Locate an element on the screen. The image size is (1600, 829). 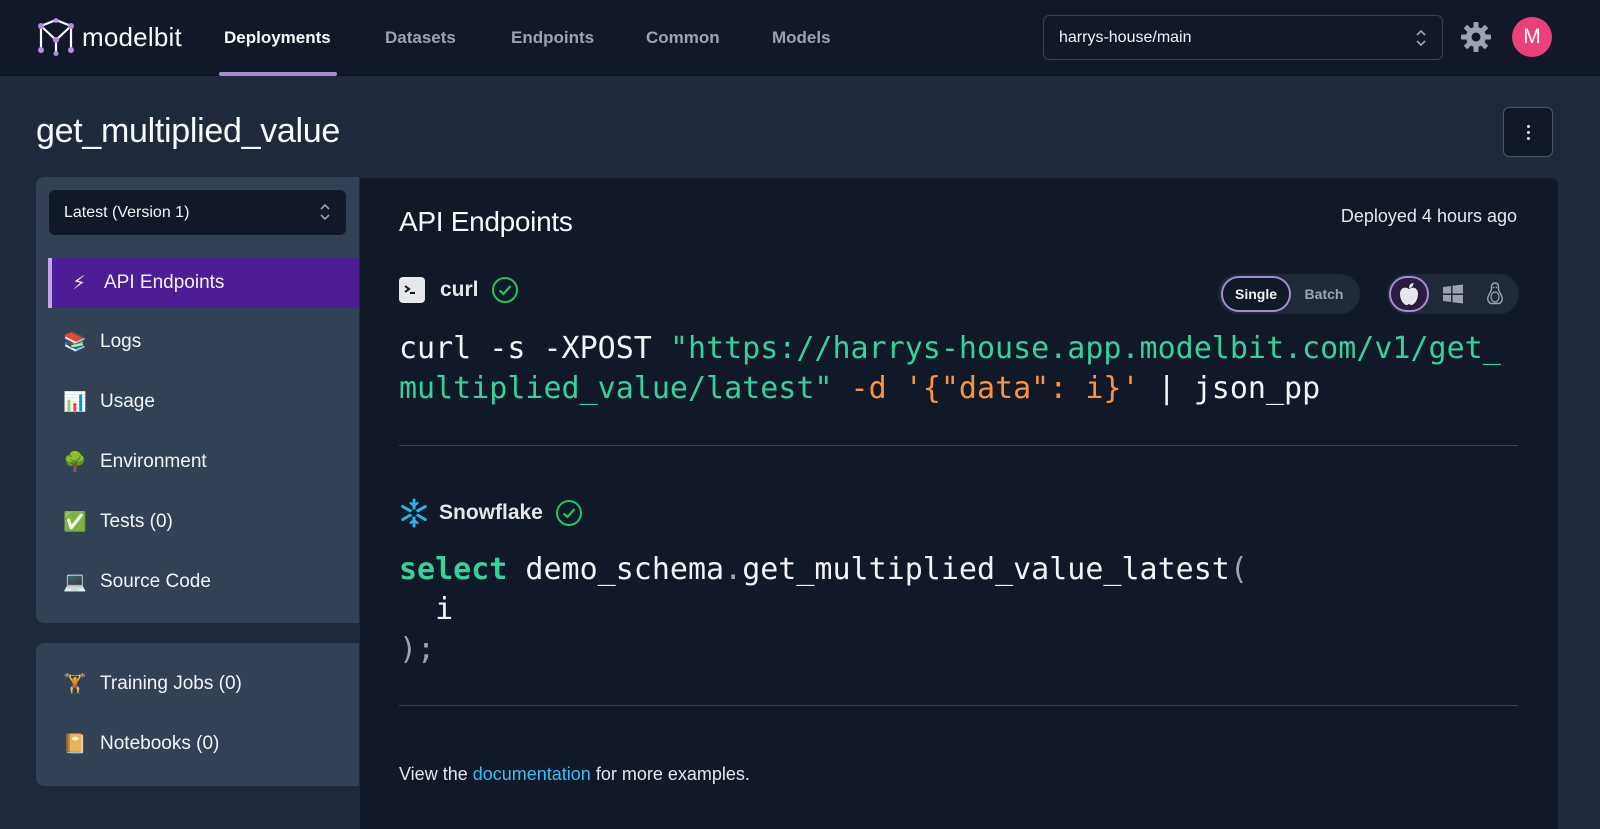
snowflake-icon is located at coordinates (414, 513).